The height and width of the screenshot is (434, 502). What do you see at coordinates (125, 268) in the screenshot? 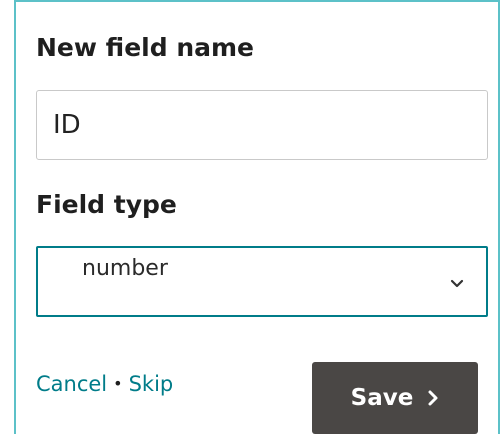
I see `field-type-selected-value: number` at bounding box center [125, 268].